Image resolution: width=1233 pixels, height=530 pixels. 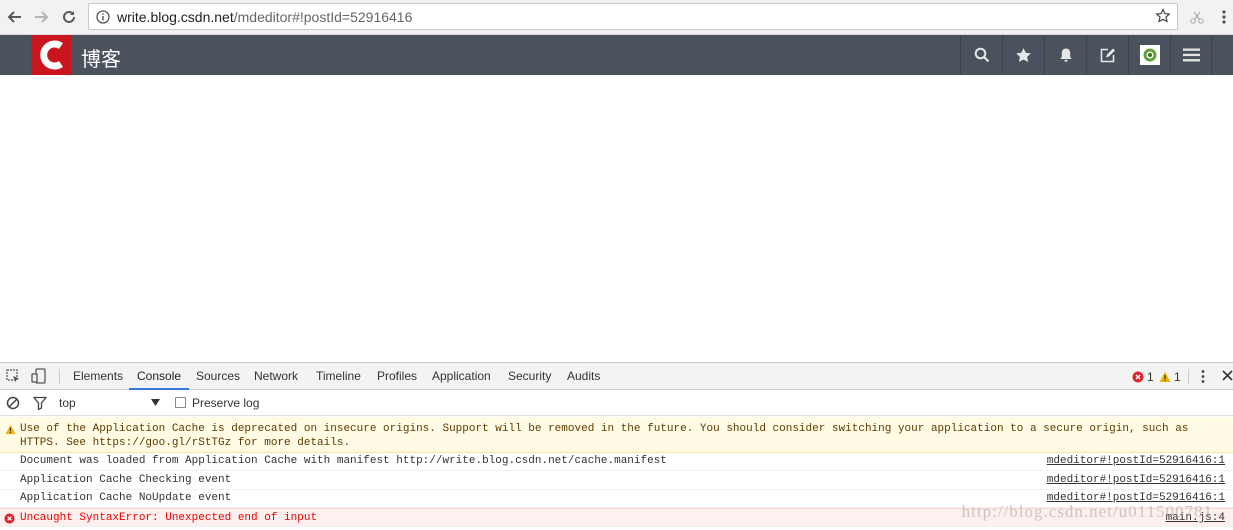 What do you see at coordinates (13, 378) in the screenshot?
I see `inspect-element-icon` at bounding box center [13, 378].